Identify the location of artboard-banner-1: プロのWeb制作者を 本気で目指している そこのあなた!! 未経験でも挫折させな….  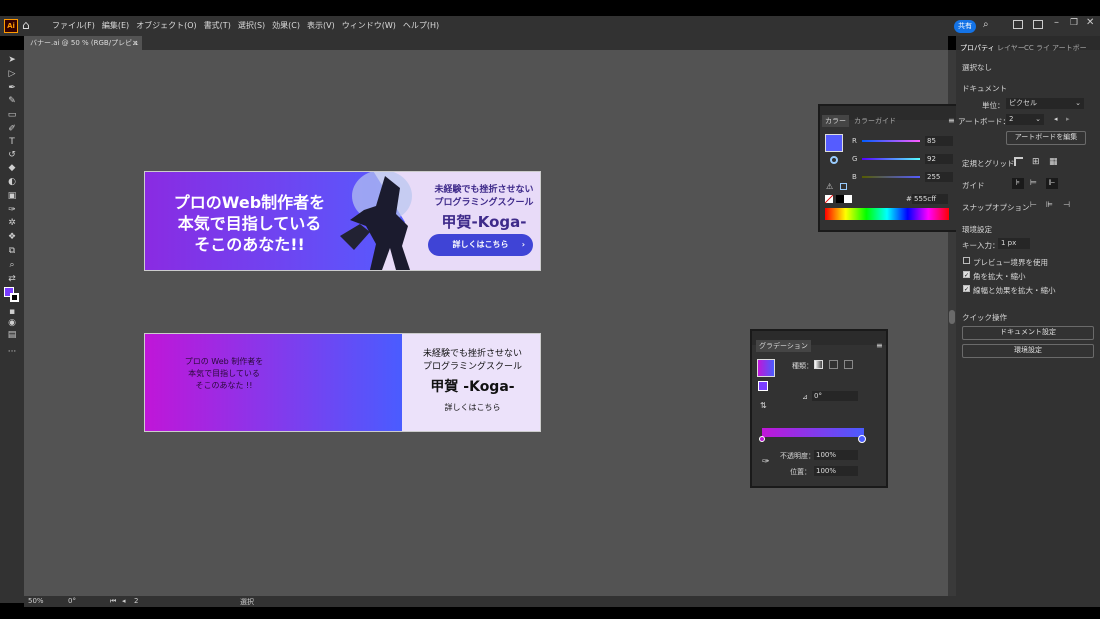
(342, 221).